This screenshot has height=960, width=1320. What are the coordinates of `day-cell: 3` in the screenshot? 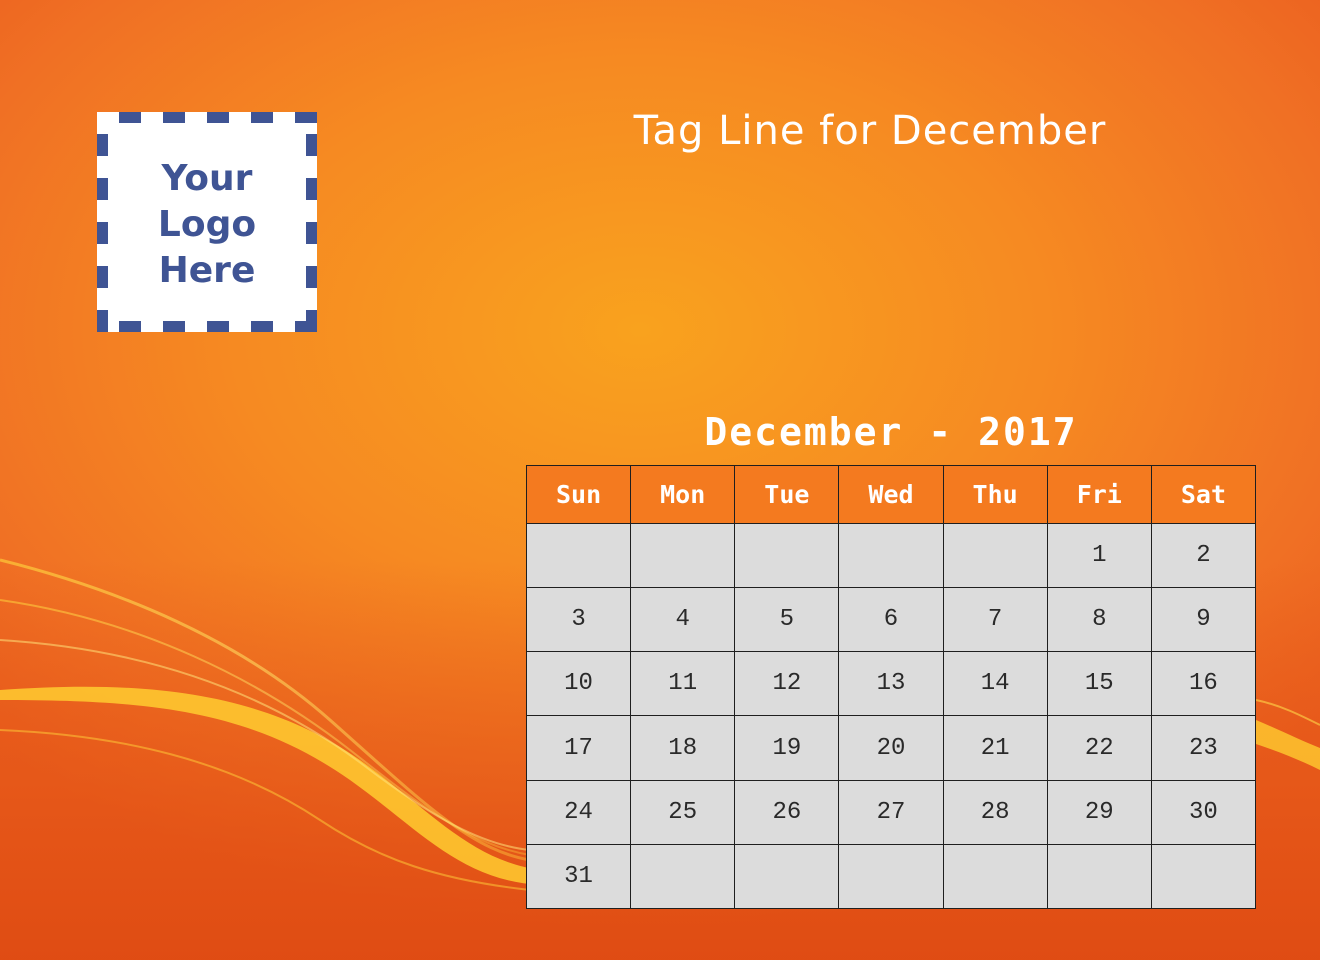 It's located at (578, 620).